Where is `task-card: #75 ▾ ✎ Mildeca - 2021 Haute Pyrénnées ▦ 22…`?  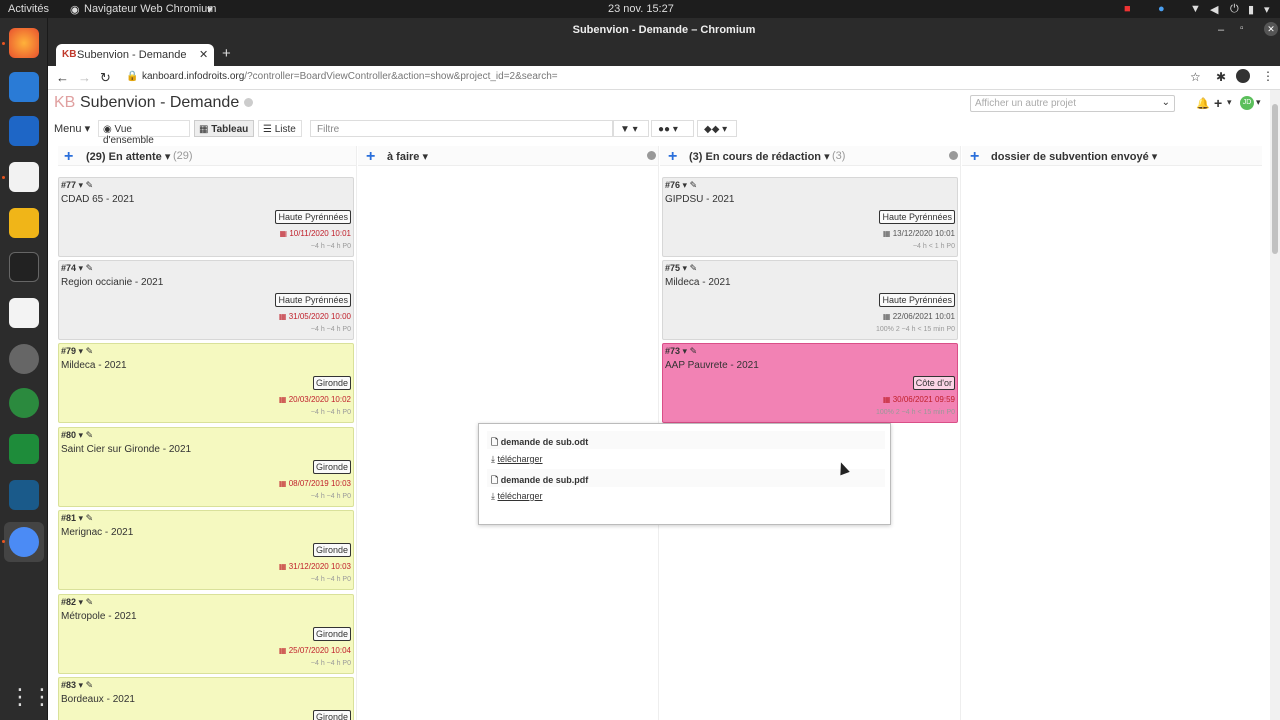 task-card: #75 ▾ ✎ Mildeca - 2021 Haute Pyrénnées ▦ 22… is located at coordinates (810, 300).